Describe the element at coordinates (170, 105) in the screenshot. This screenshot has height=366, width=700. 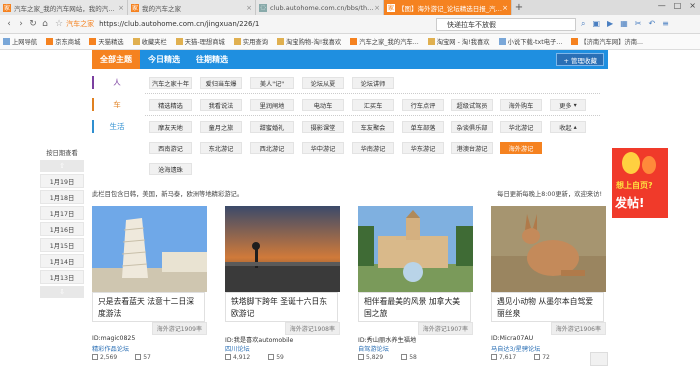
I see `chip: 精选精选` at that location.